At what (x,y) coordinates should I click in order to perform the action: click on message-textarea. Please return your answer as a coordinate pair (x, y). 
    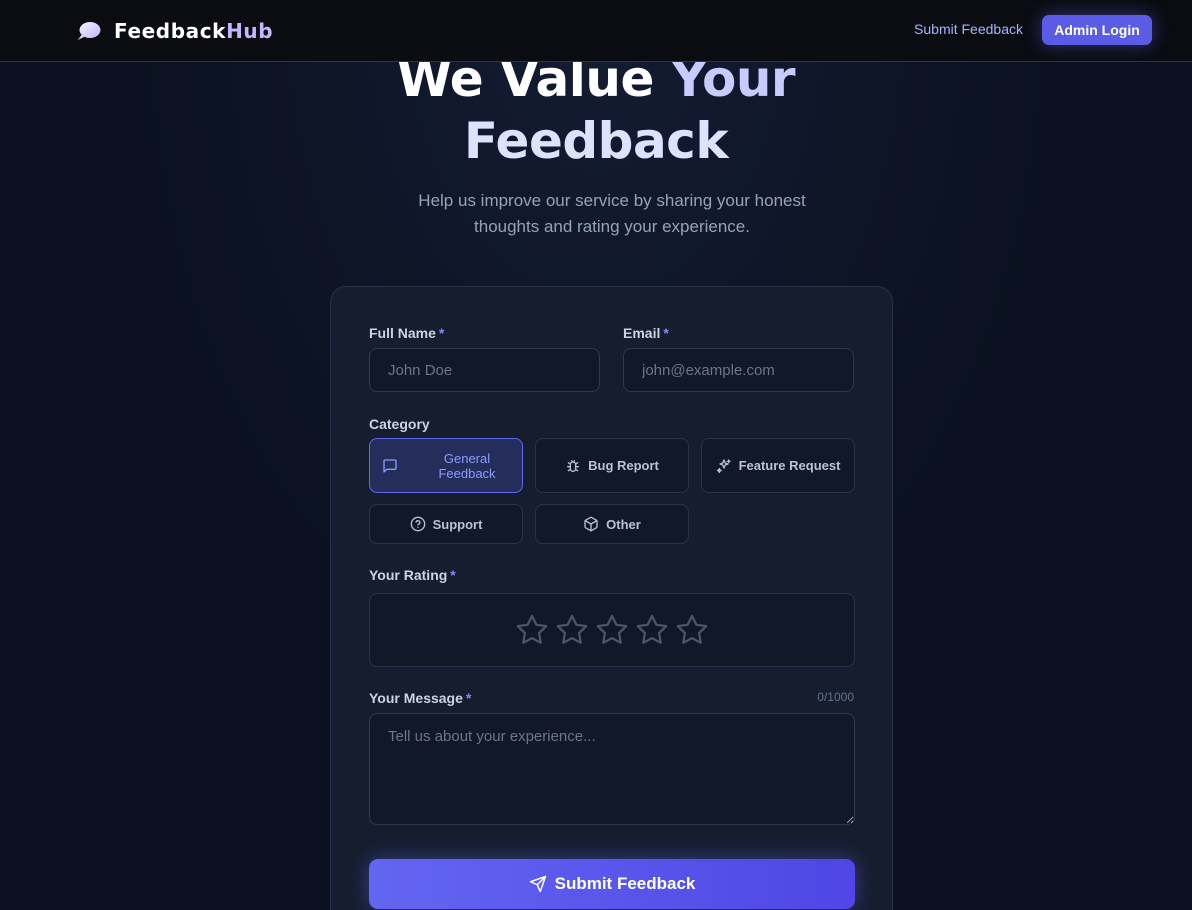
    Looking at the image, I should click on (612, 769).